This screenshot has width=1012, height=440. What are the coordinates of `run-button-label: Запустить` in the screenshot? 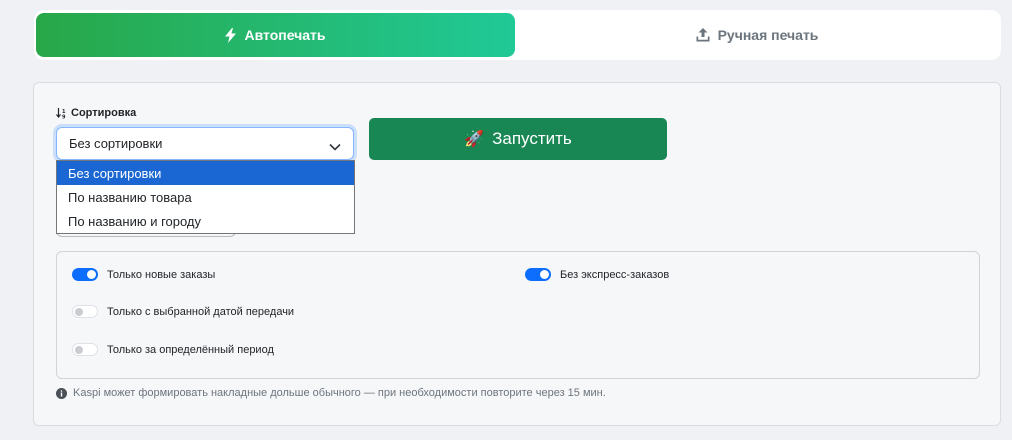 It's located at (532, 138).